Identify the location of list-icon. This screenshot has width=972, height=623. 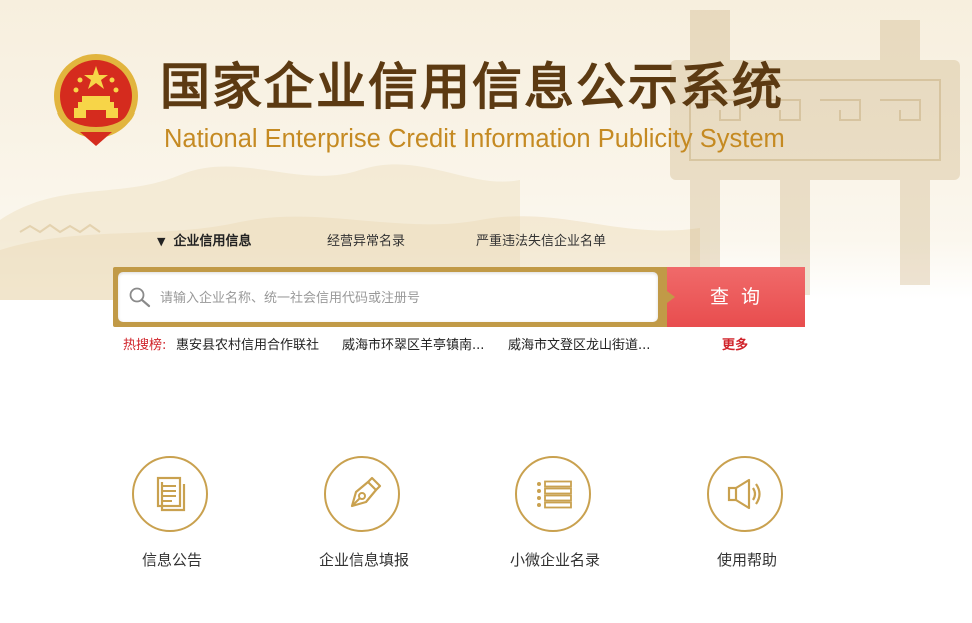
(554, 494).